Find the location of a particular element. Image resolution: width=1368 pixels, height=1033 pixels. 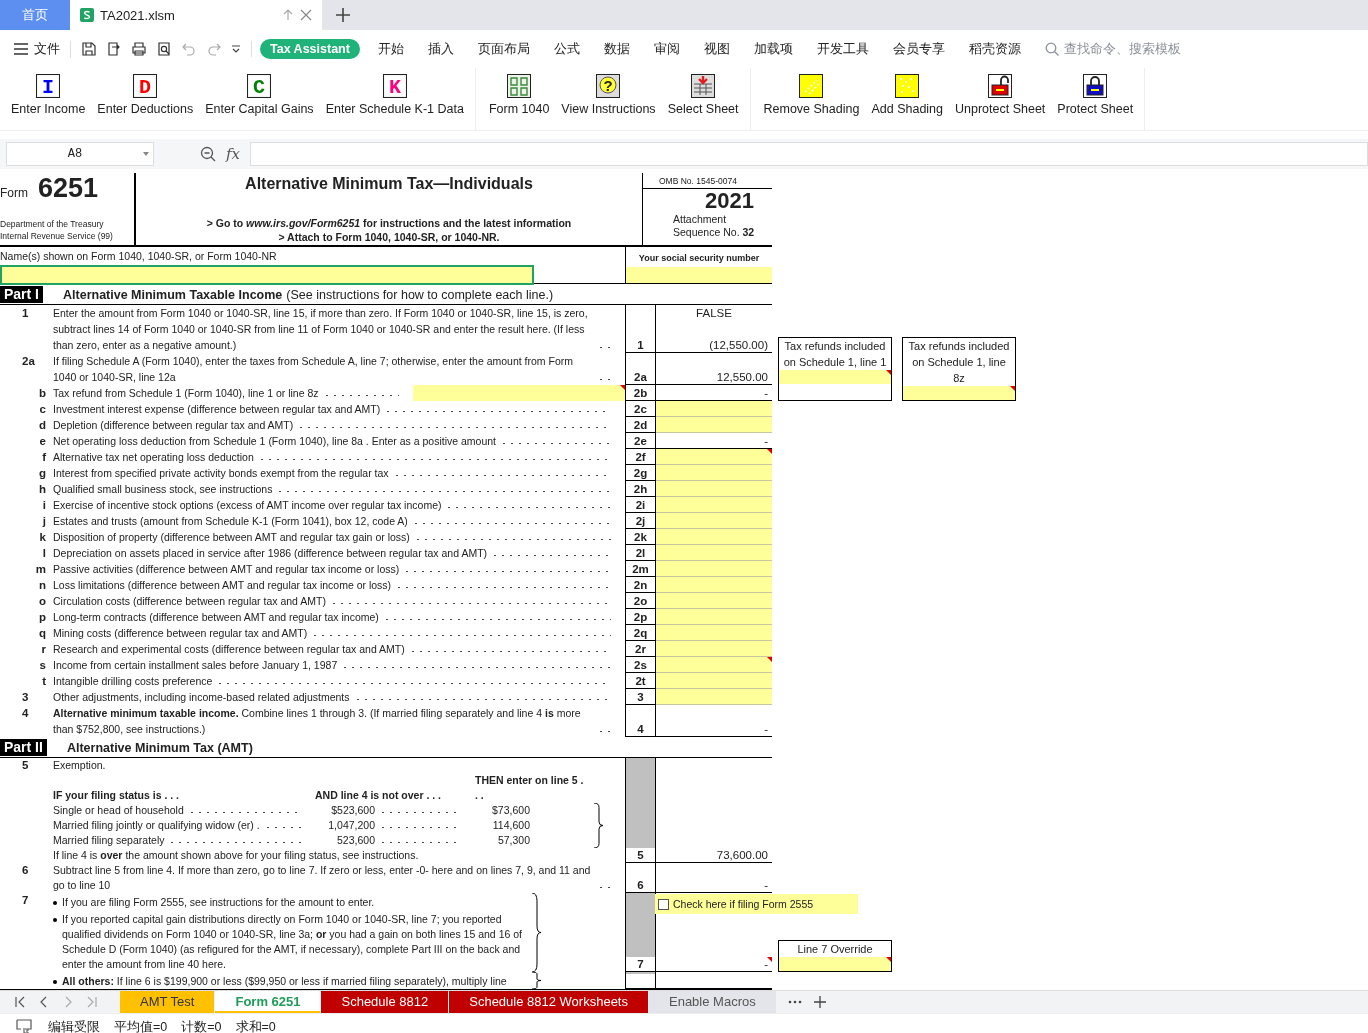

name-field is located at coordinates (267, 275).